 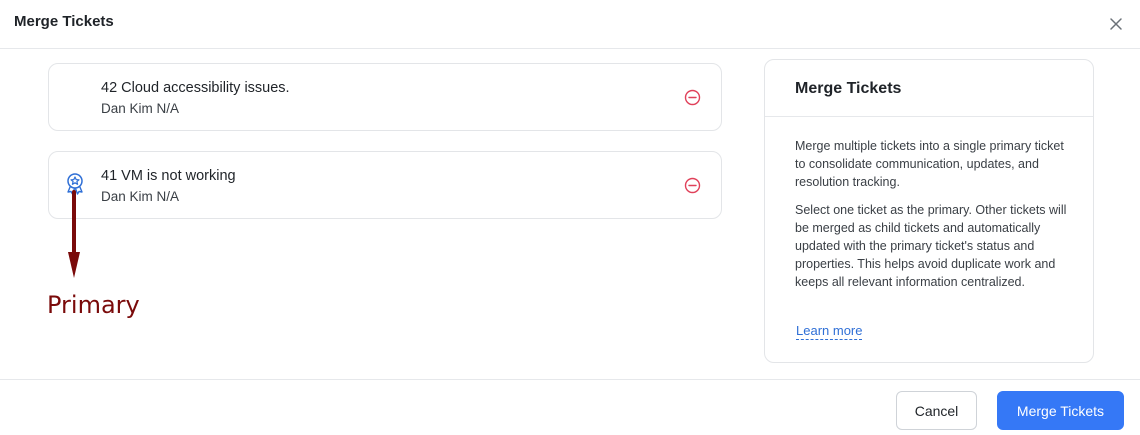 I want to click on ticket-card-primary: 41 VM is not working Dan Kim N/A, so click(x=385, y=185).